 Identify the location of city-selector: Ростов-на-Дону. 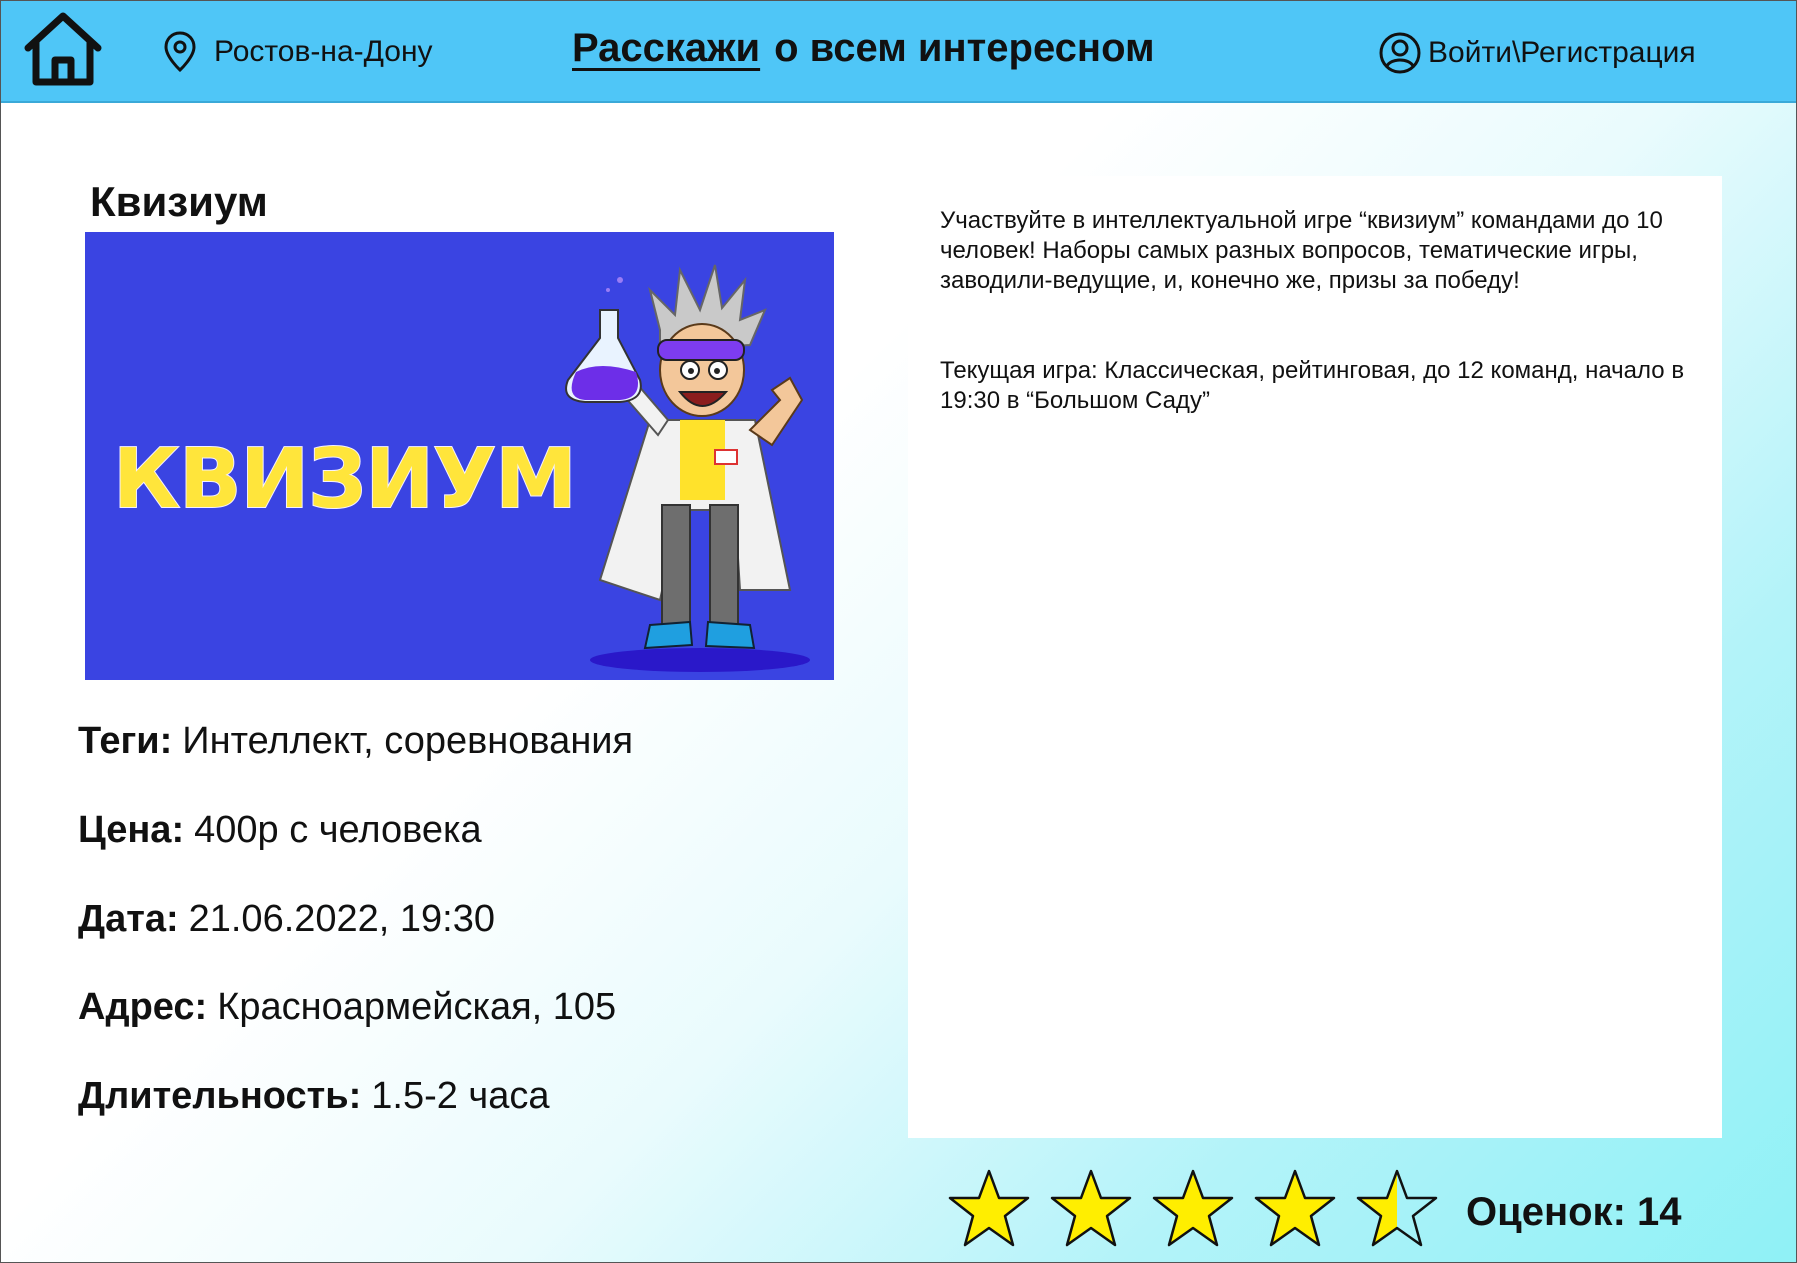
(297, 52).